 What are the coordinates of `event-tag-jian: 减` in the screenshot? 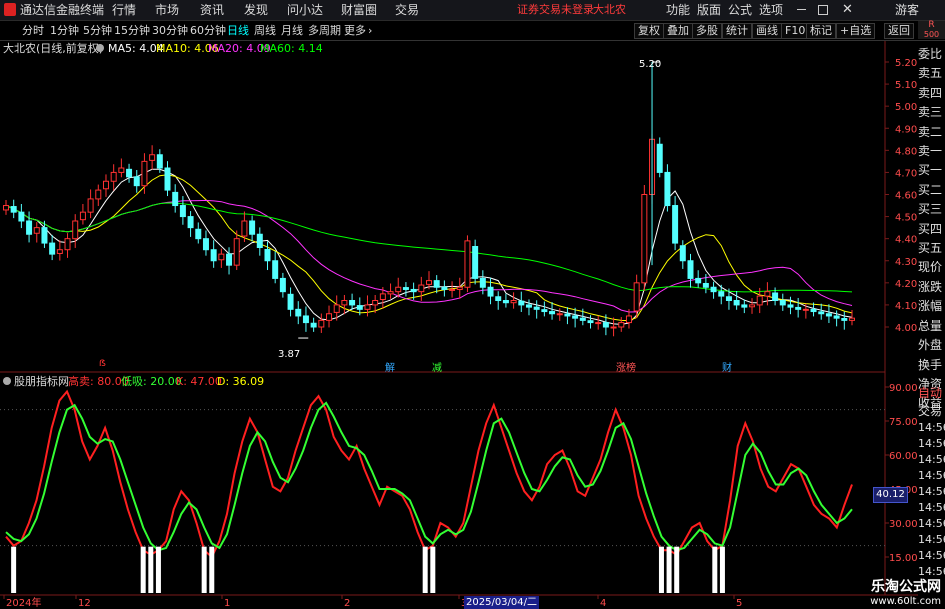 It's located at (437, 366).